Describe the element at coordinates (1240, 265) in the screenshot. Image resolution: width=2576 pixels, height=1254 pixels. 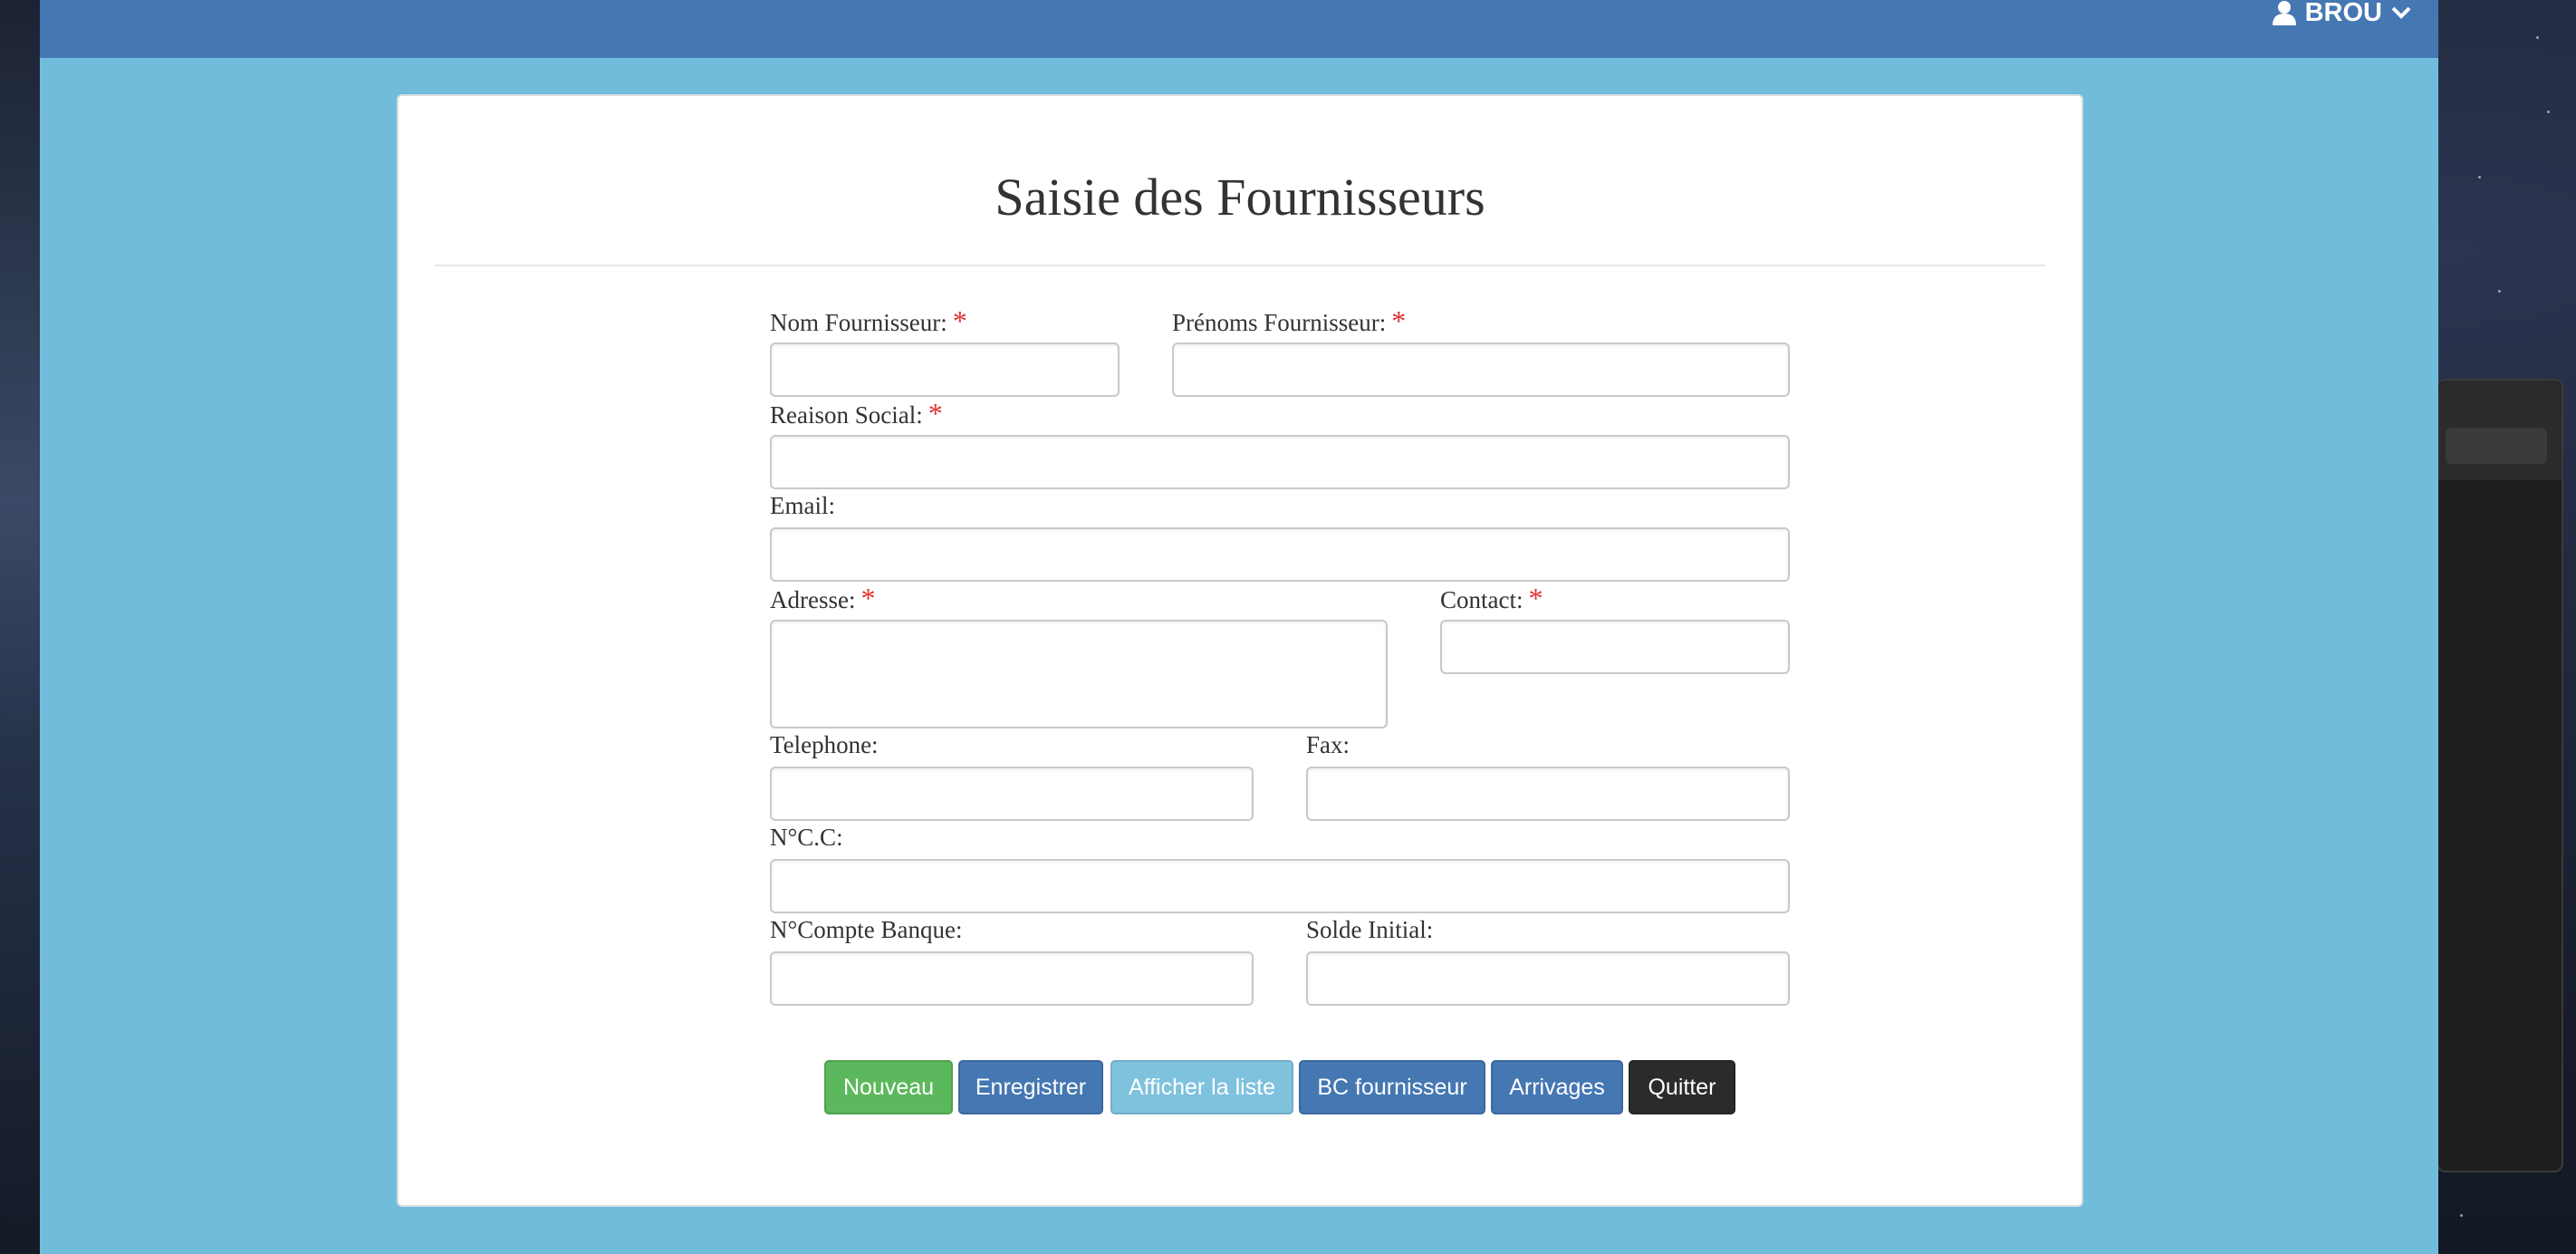
I see `title-divider` at that location.